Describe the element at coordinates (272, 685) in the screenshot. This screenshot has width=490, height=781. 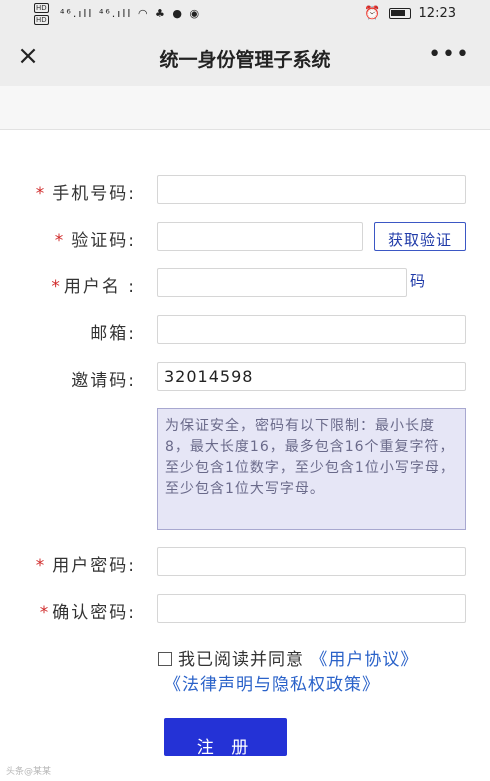
I see `privacy-policy-link: 《法律声明与隐私权政策》` at that location.